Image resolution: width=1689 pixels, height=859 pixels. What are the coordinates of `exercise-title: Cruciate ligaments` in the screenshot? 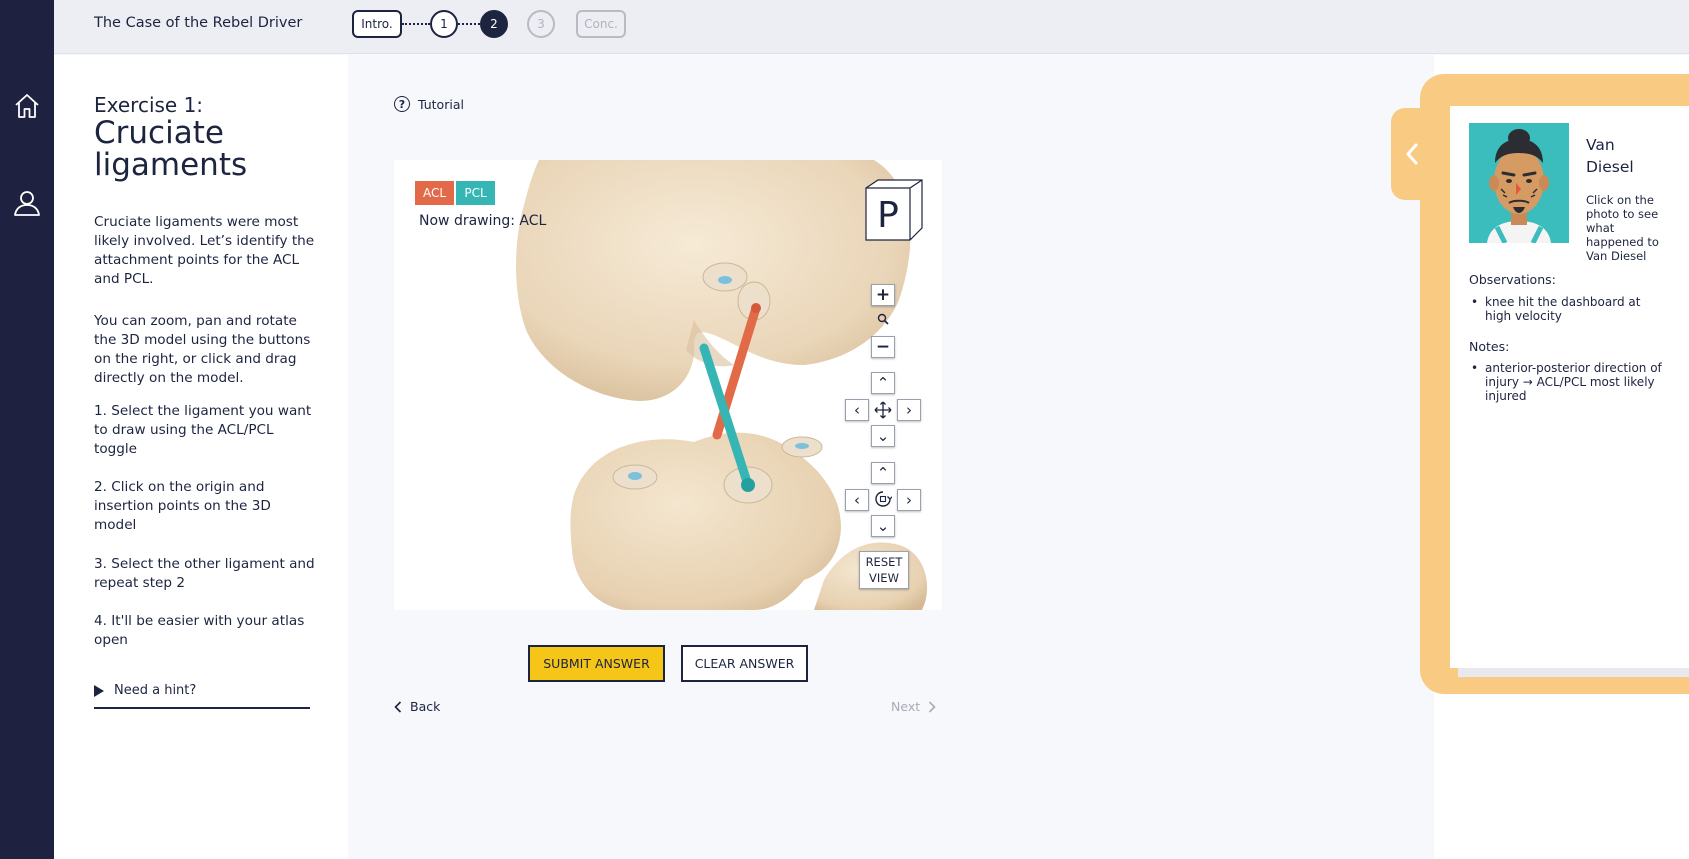 It's located at (171, 149).